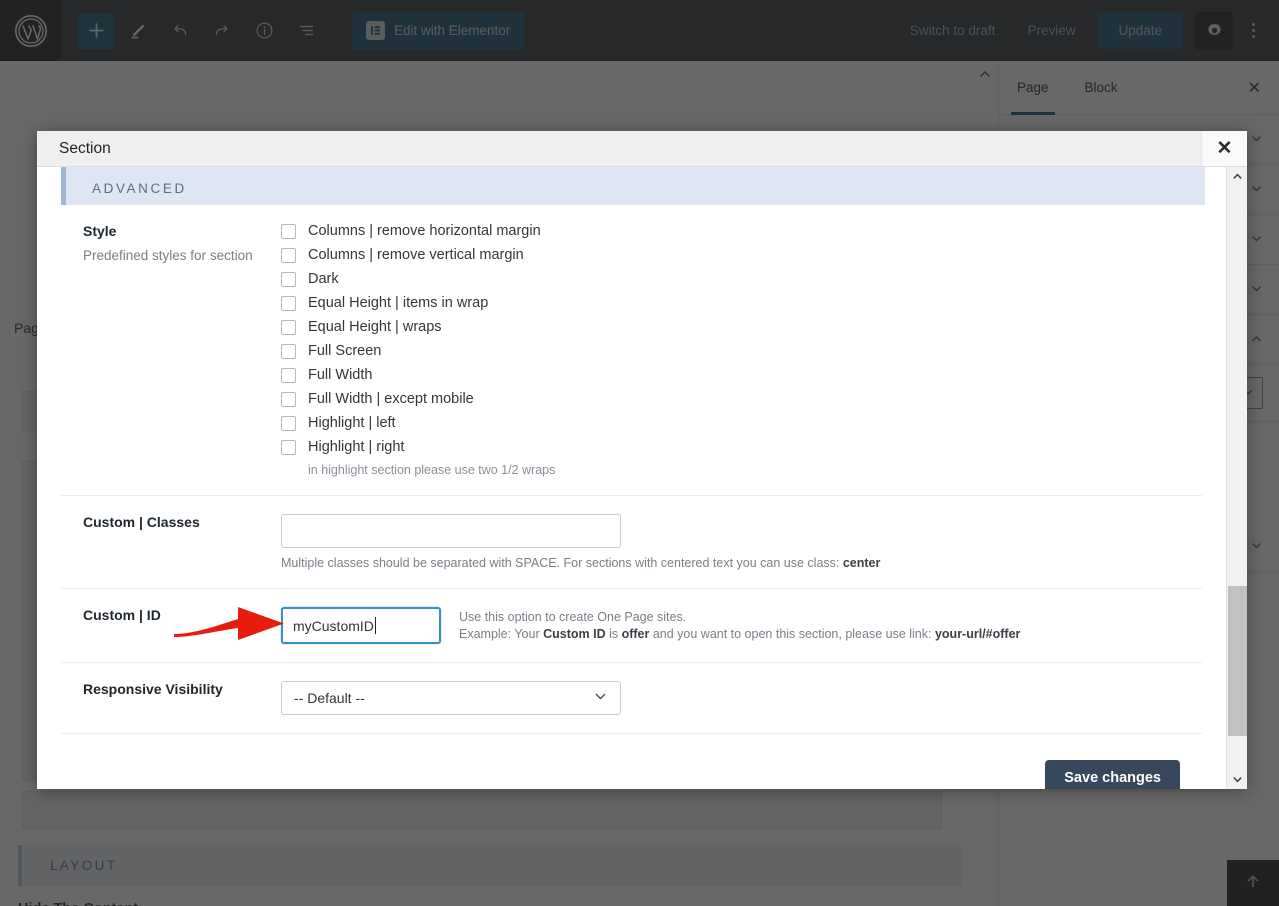 Image resolution: width=1279 pixels, height=906 pixels. What do you see at coordinates (139, 188) in the screenshot?
I see `advanced-heading-label: ADVANCED` at bounding box center [139, 188].